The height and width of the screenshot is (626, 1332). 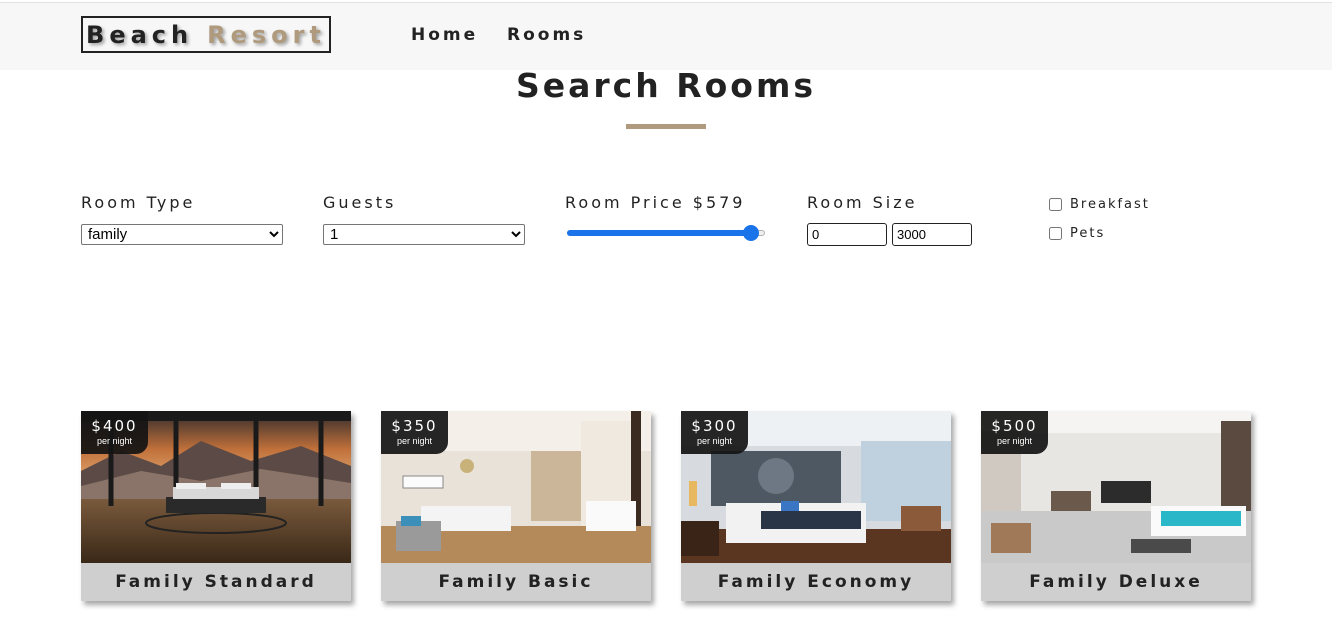 What do you see at coordinates (444, 35) in the screenshot?
I see `nav-link-home: Home` at bounding box center [444, 35].